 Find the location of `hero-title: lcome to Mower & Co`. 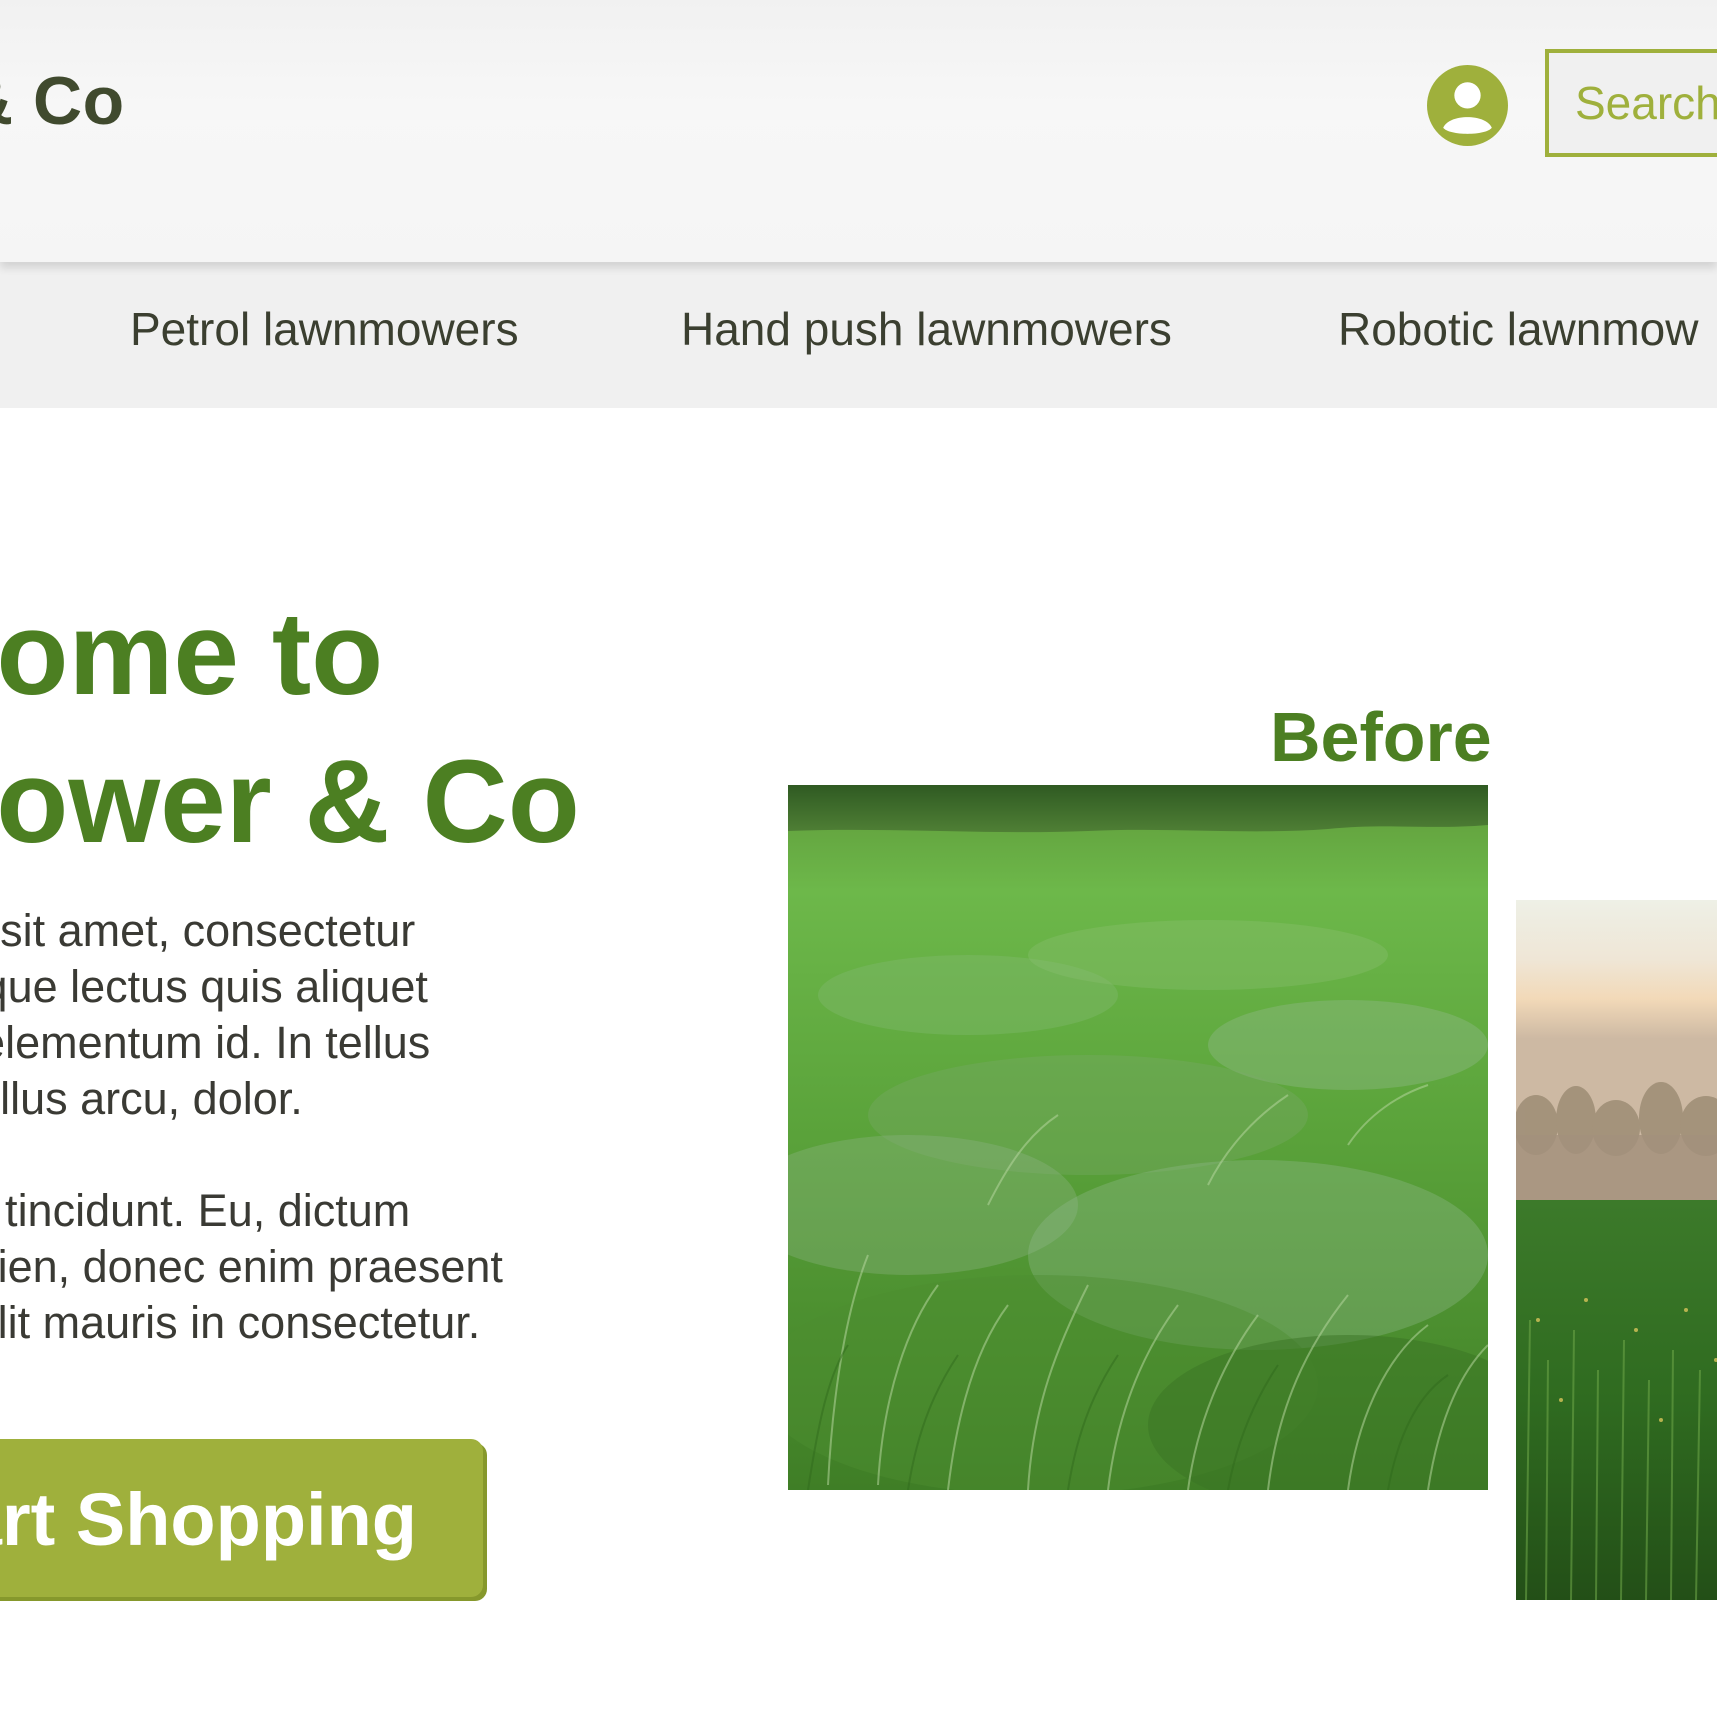

hero-title: lcome to Mower & Co is located at coordinates (290, 728).